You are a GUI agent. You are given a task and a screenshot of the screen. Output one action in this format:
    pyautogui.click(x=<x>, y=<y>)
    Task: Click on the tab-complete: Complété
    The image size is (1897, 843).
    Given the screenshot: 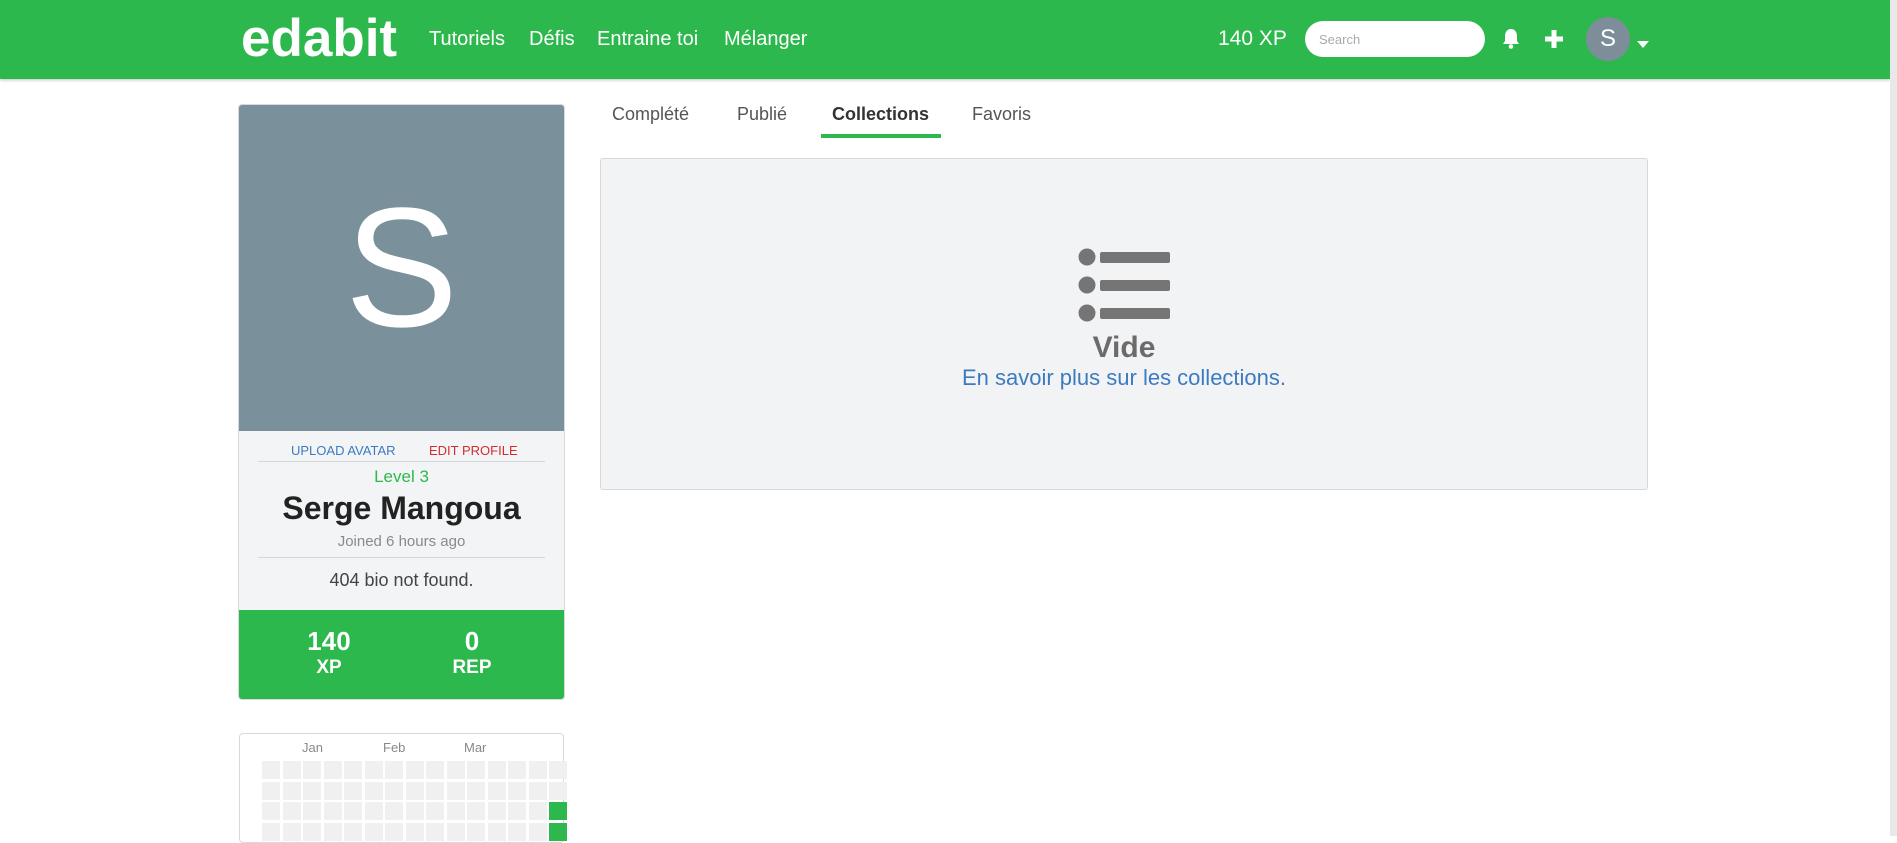 What is the action you would take?
    pyautogui.click(x=650, y=114)
    